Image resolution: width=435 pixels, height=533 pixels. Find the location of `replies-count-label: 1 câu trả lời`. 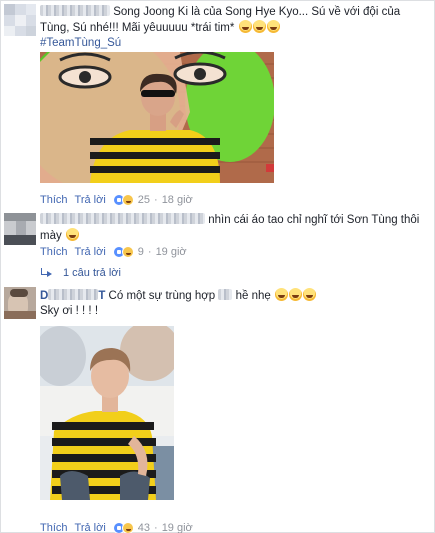

replies-count-label: 1 câu trả lời is located at coordinates (92, 273).